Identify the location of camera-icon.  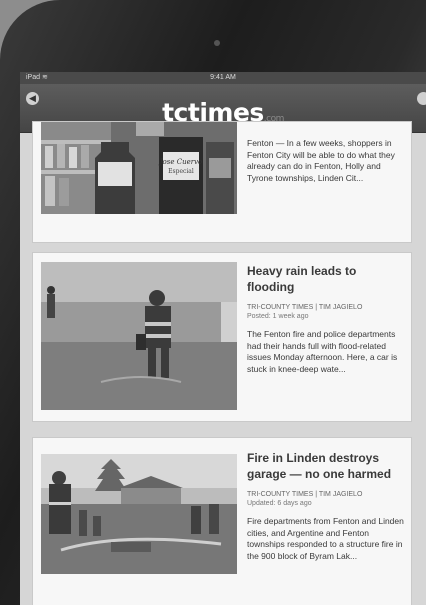
(217, 43).